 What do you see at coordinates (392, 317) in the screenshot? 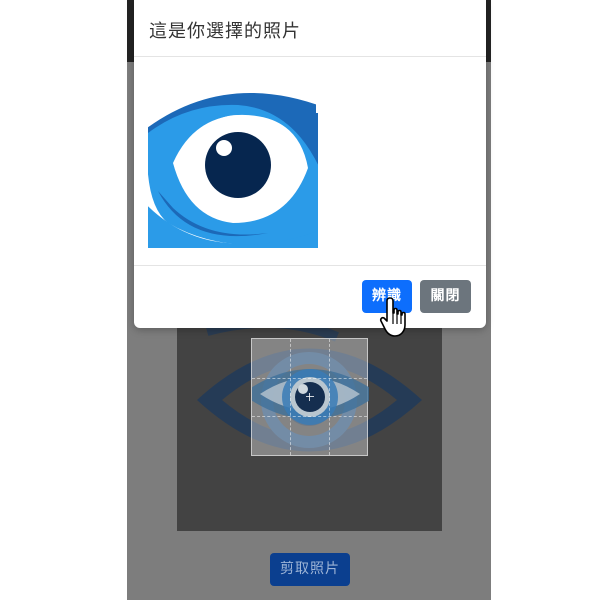
I see `hand-pointer-icon` at bounding box center [392, 317].